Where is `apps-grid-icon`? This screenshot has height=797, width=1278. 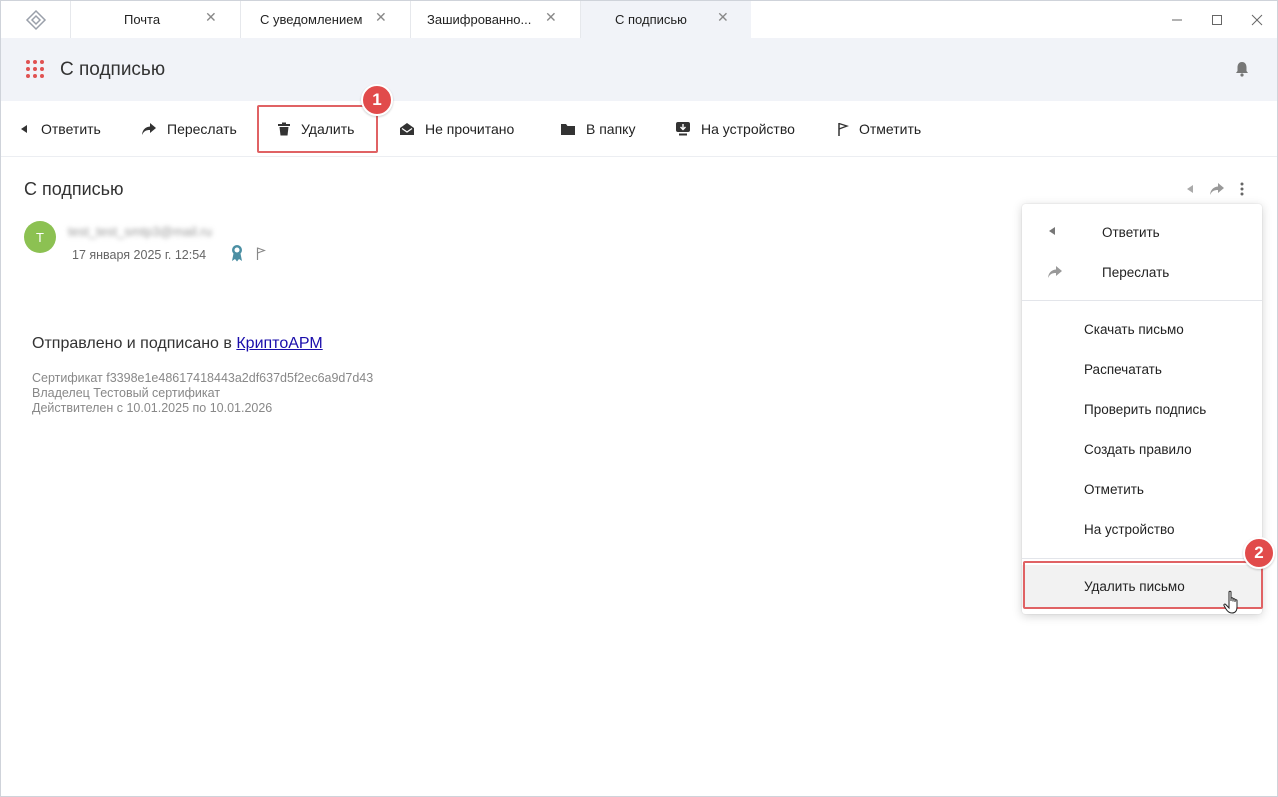
apps-grid-icon is located at coordinates (35, 69).